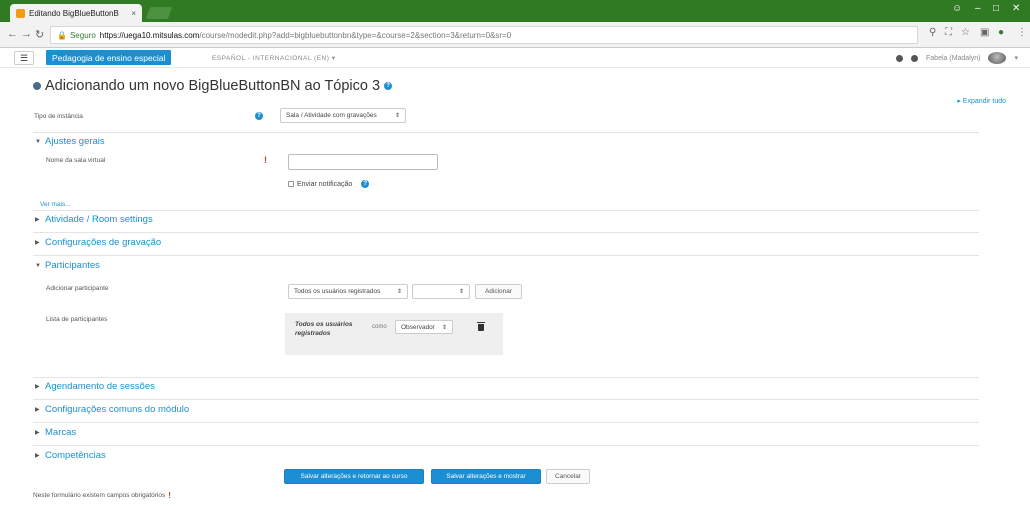 The height and width of the screenshot is (508, 1030). I want to click on participant-name: Todos os usuários registrados, so click(324, 329).